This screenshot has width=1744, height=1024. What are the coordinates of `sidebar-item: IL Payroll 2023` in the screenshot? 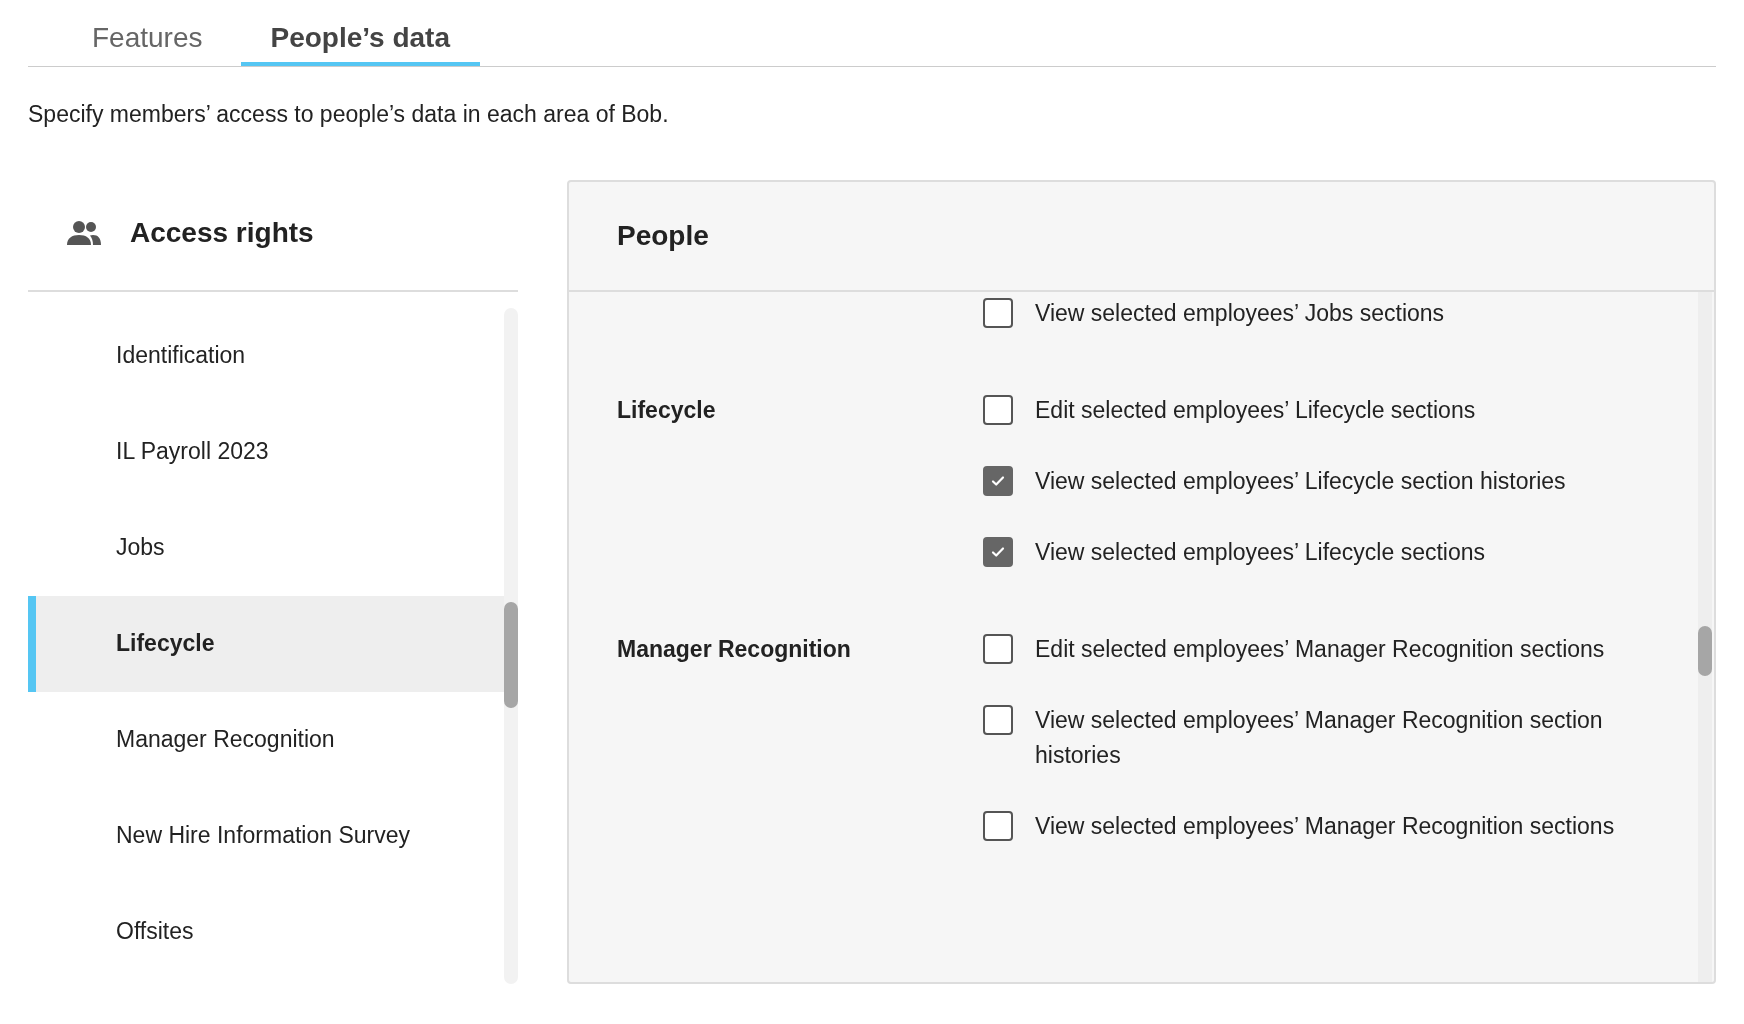 It's located at (266, 451).